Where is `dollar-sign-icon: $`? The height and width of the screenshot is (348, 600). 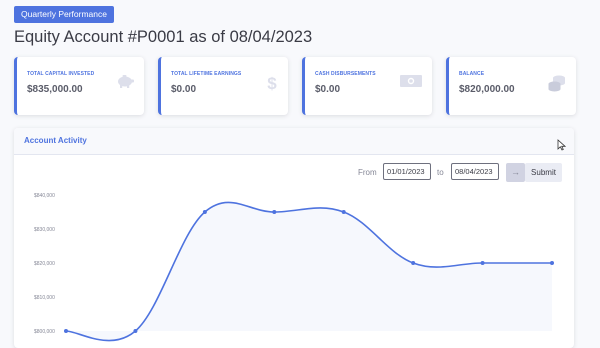 dollar-sign-icon: $ is located at coordinates (272, 85).